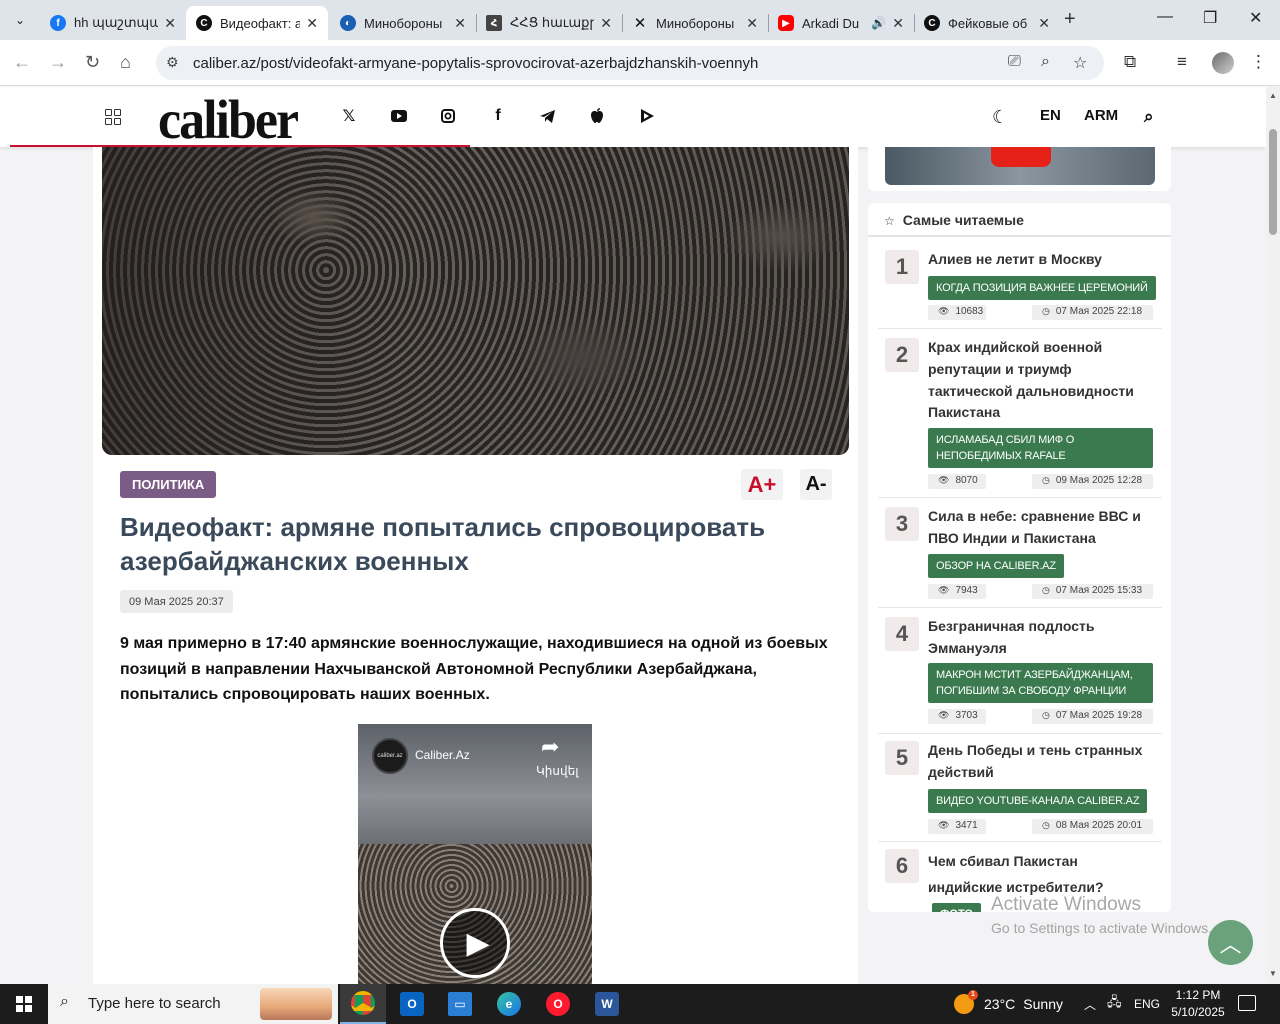  I want to click on media-controls-icon: ≡, so click(1182, 62).